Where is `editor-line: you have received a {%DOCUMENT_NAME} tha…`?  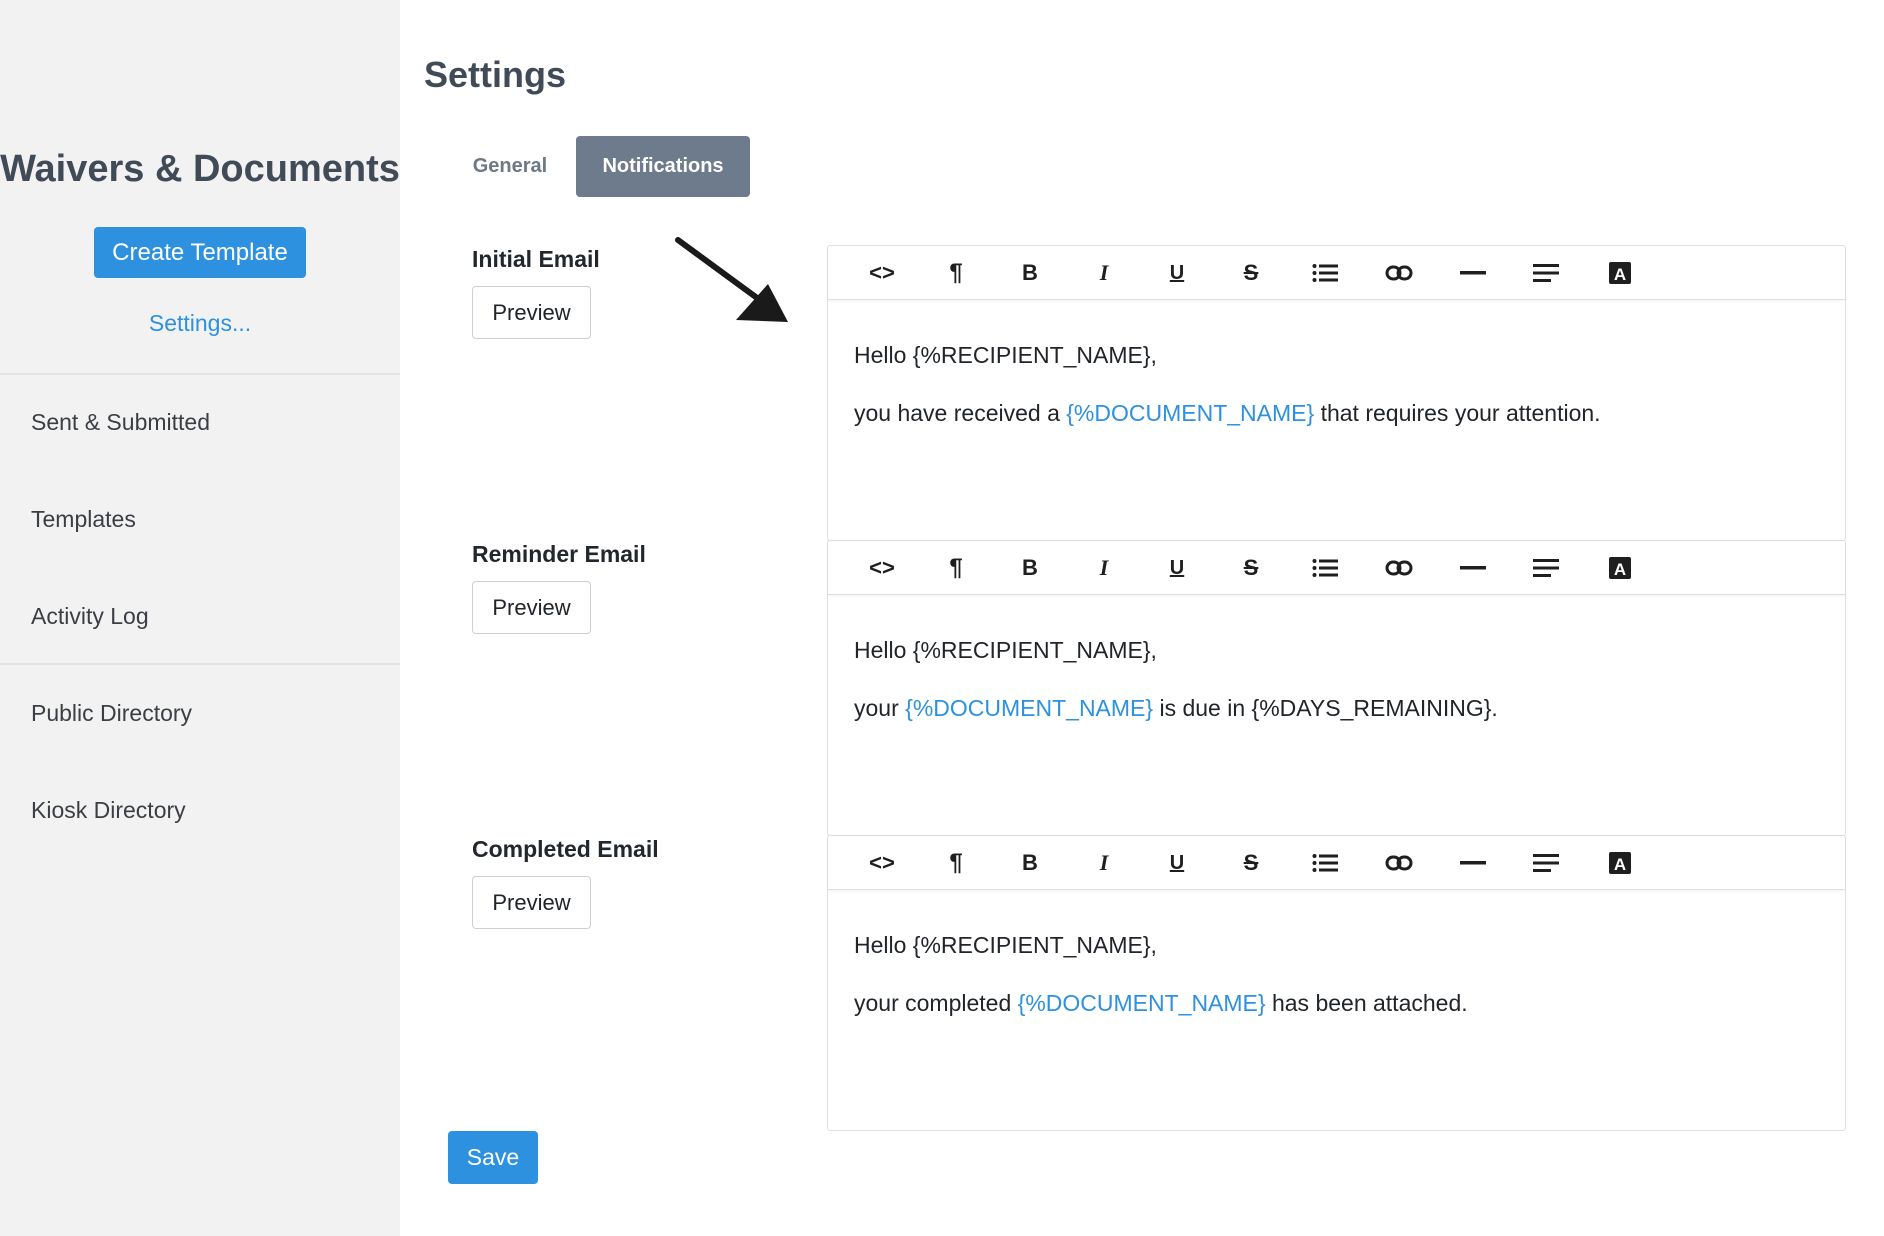
editor-line: you have received a {%DOCUMENT_NAME} tha… is located at coordinates (1336, 413).